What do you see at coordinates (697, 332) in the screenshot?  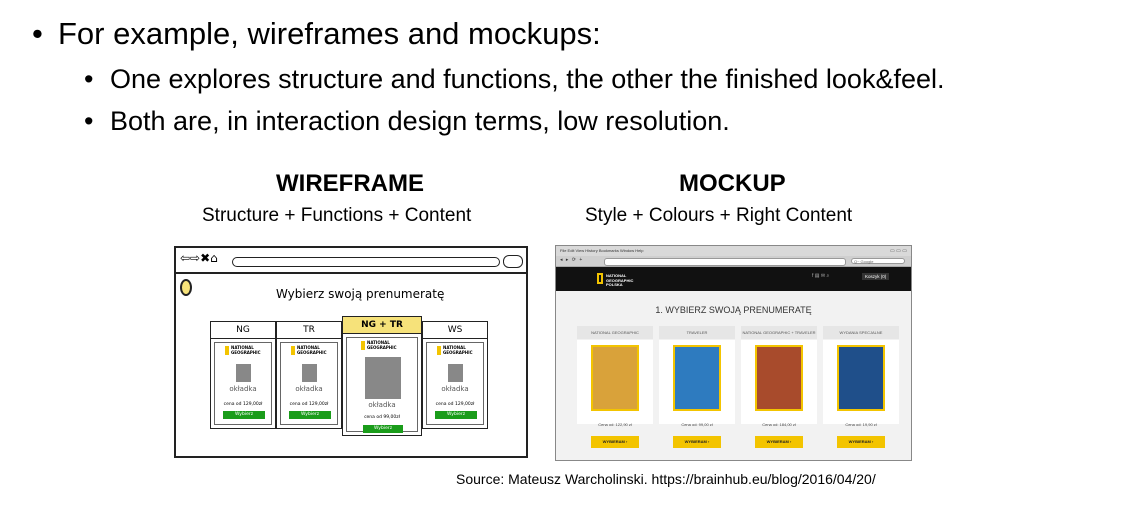 I see `mockup-column-title: TRAVELER` at bounding box center [697, 332].